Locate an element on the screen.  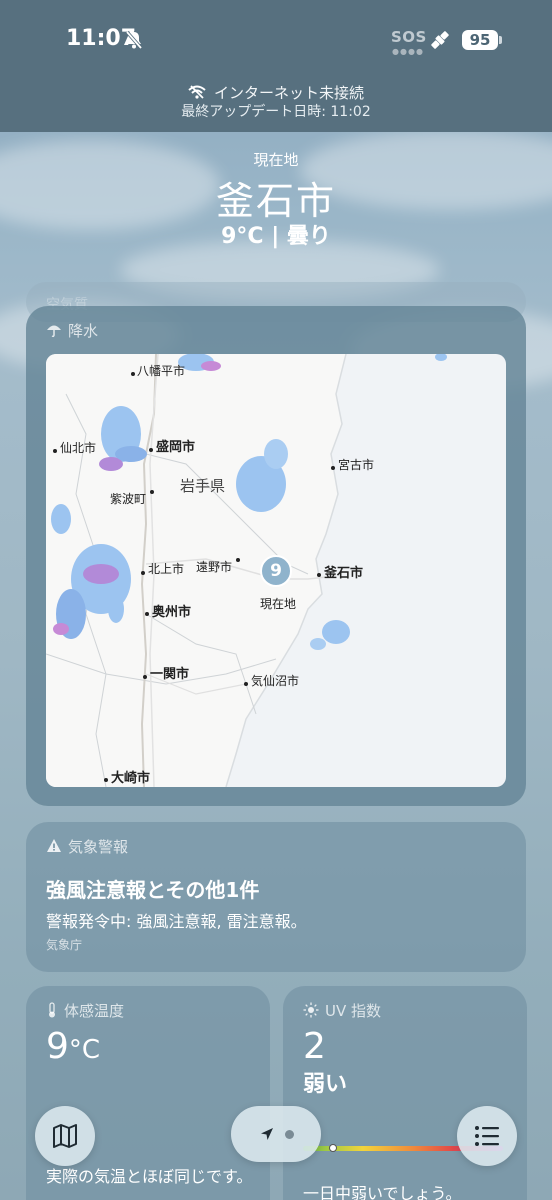
feels-like-header: 体感温度 is located at coordinates (85, 1010).